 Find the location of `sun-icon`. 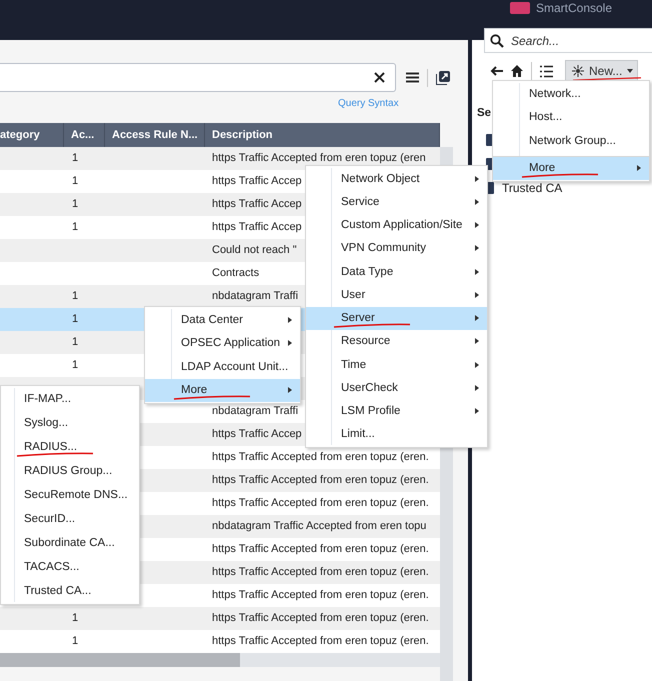

sun-icon is located at coordinates (578, 71).